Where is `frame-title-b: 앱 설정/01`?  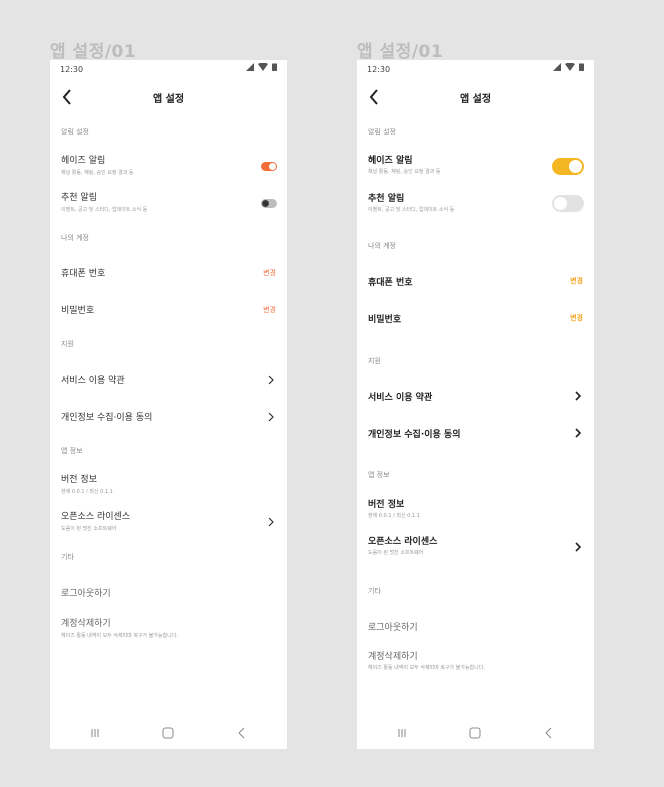
frame-title-b: 앱 설정/01 is located at coordinates (400, 52).